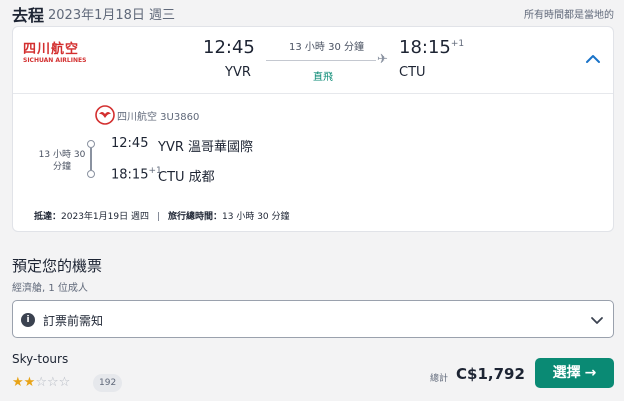 Image resolution: width=624 pixels, height=401 pixels. What do you see at coordinates (130, 175) in the screenshot?
I see `segment-arrival-time-value: 18:15` at bounding box center [130, 175].